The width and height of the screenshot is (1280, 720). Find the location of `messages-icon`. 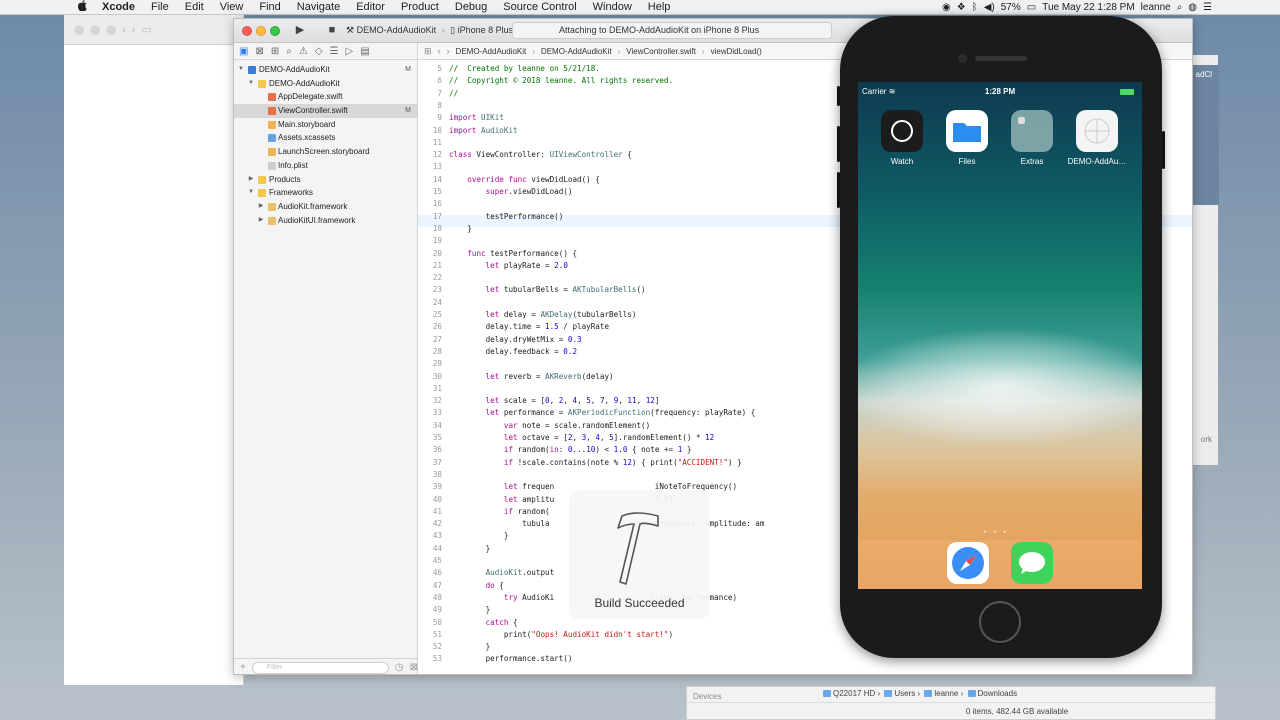

messages-icon is located at coordinates (1032, 563).